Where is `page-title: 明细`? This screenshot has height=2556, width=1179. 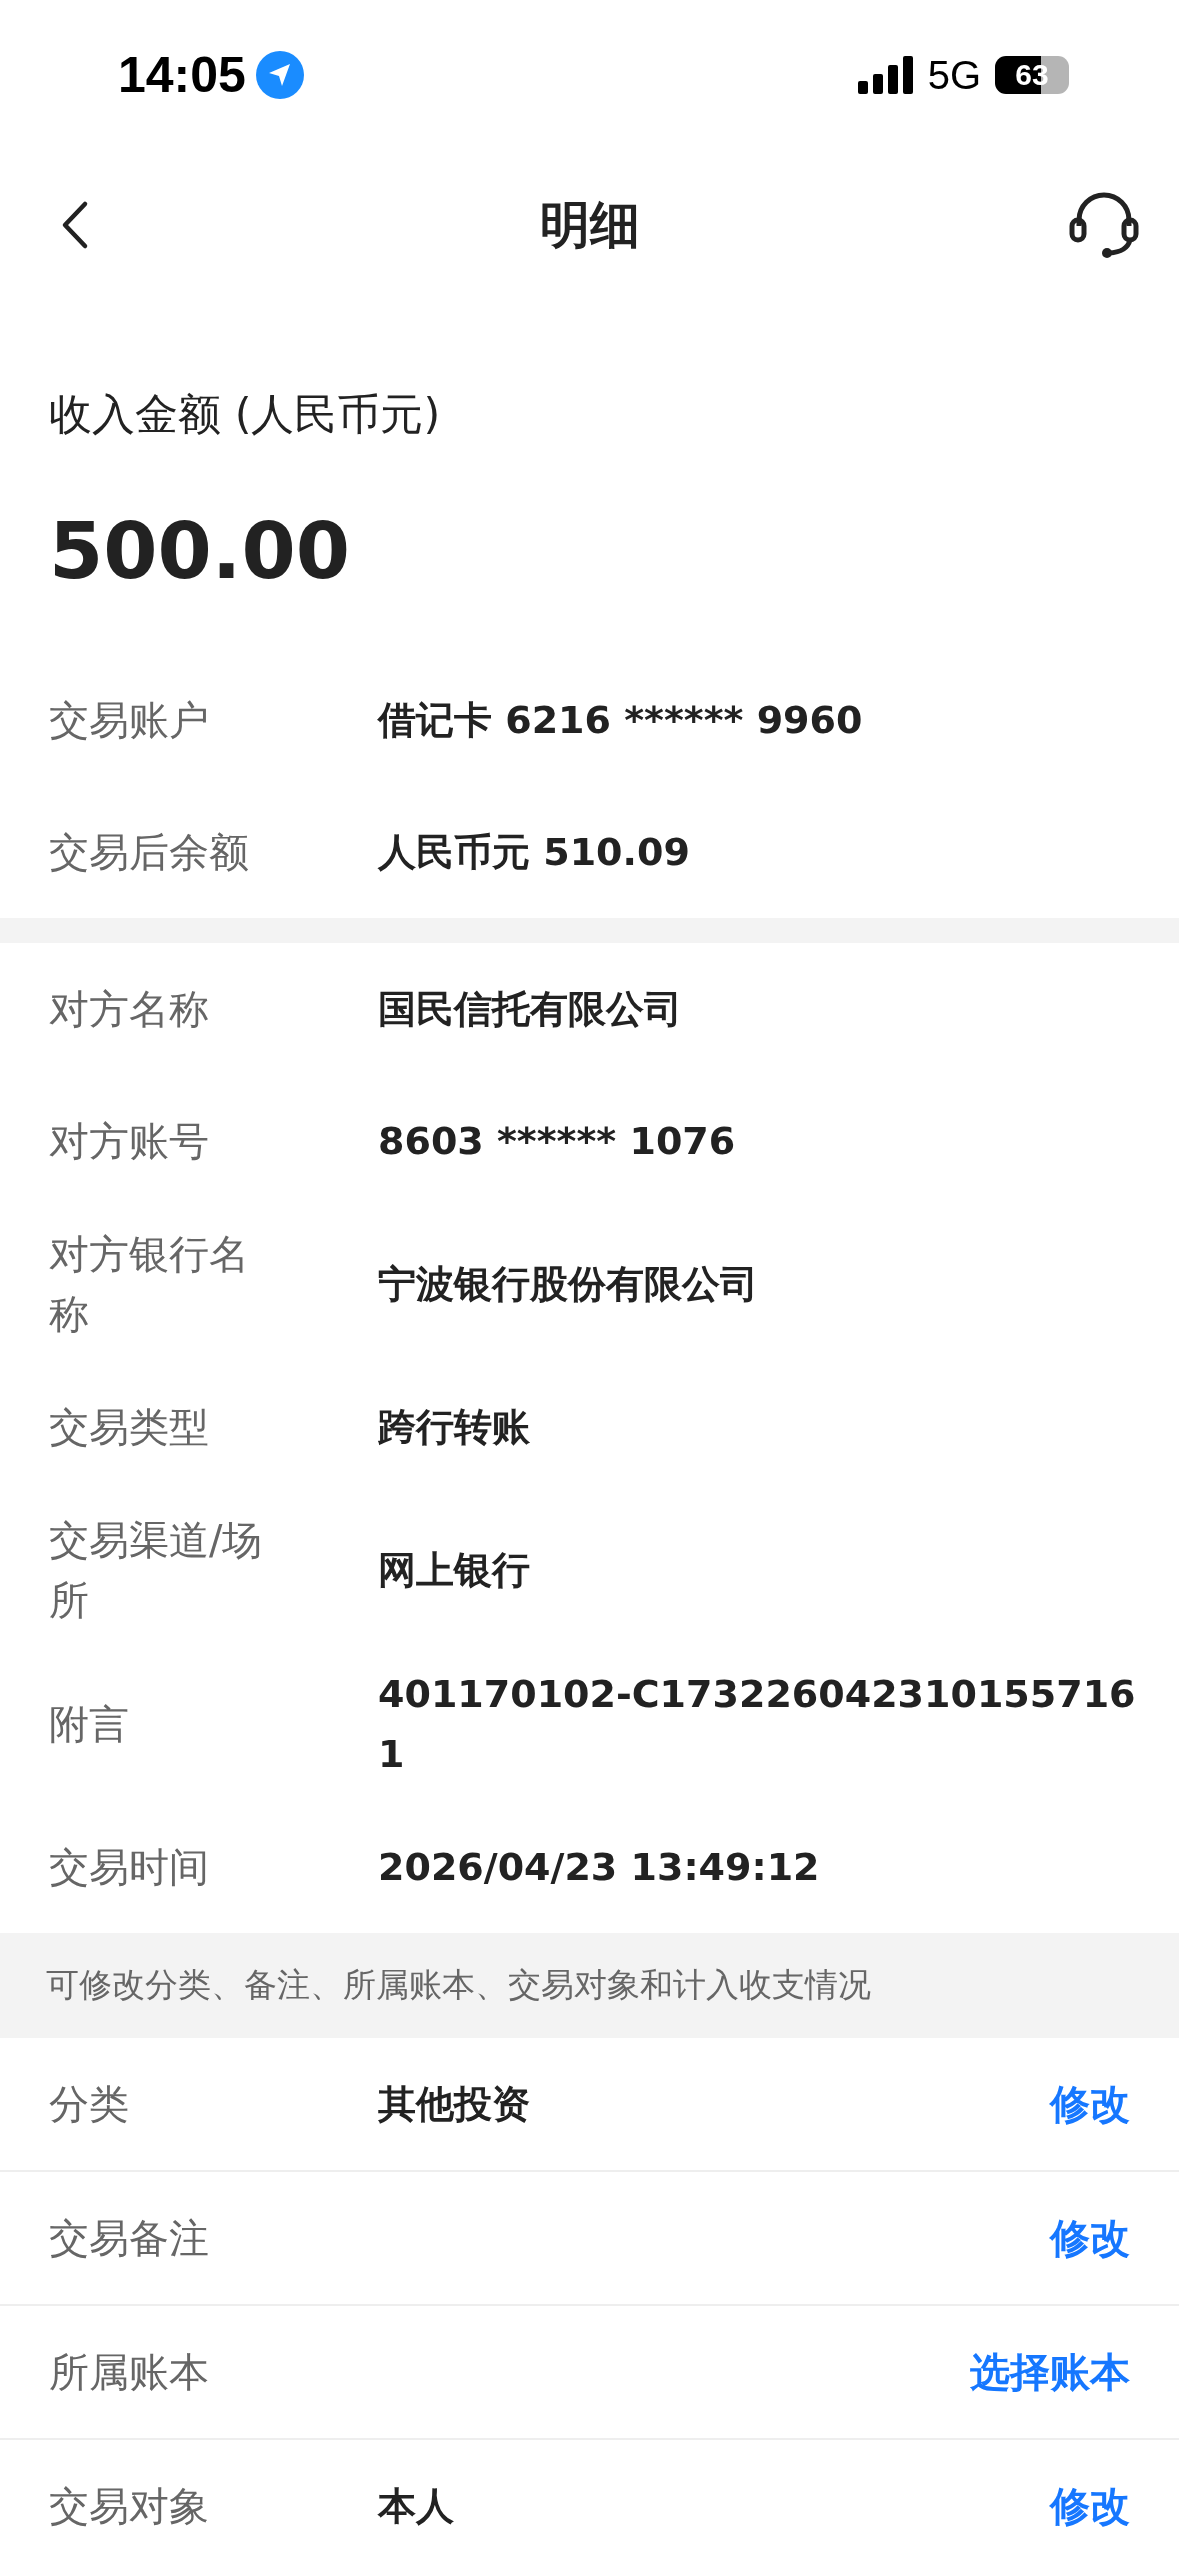 page-title: 明细 is located at coordinates (589, 225).